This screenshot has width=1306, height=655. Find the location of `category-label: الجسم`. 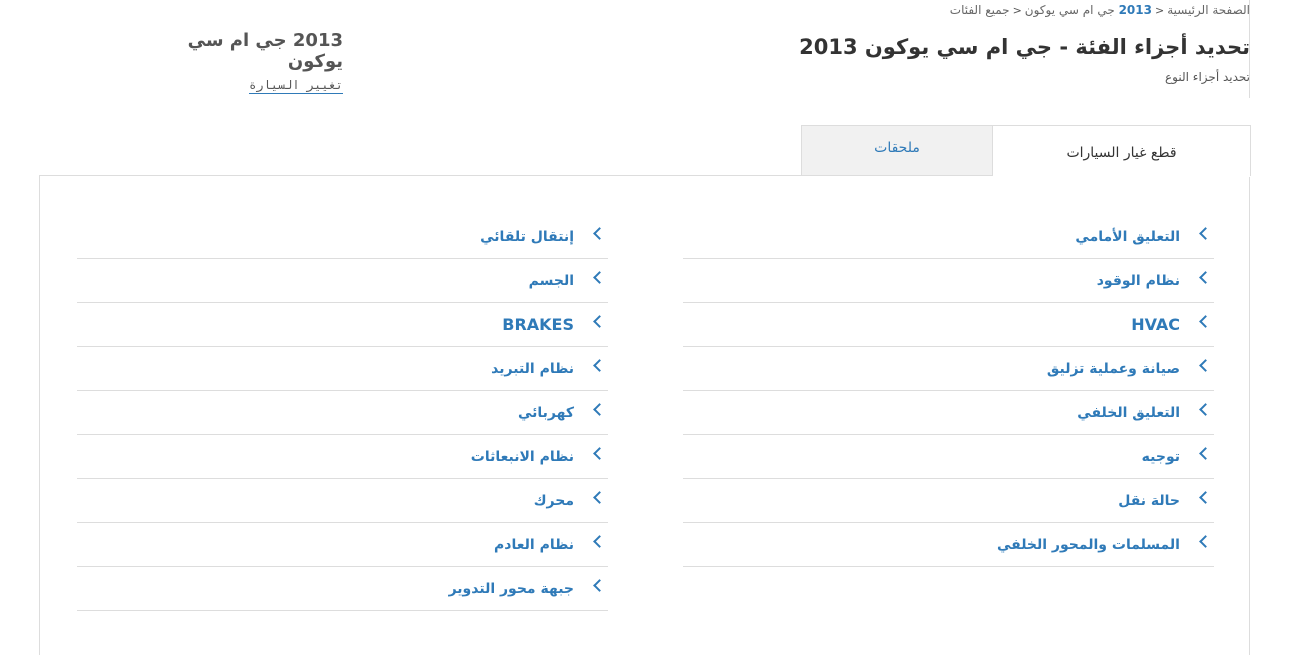

category-label: الجسم is located at coordinates (551, 280).